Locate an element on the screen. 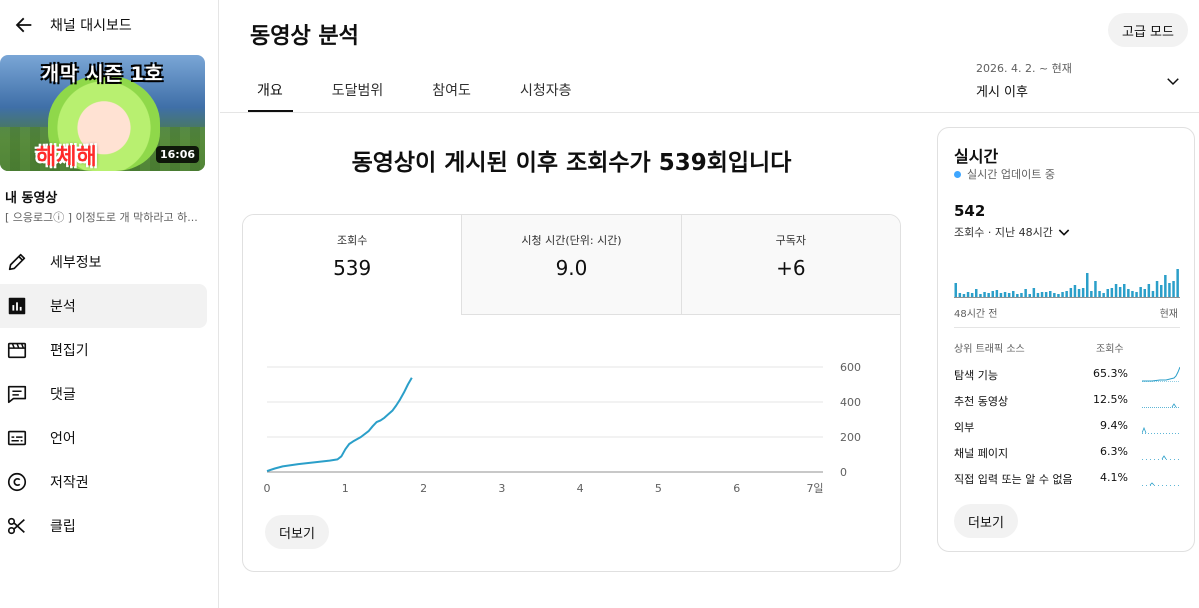 The image size is (1199, 608). realtime-bar-chart is located at coordinates (1067, 283).